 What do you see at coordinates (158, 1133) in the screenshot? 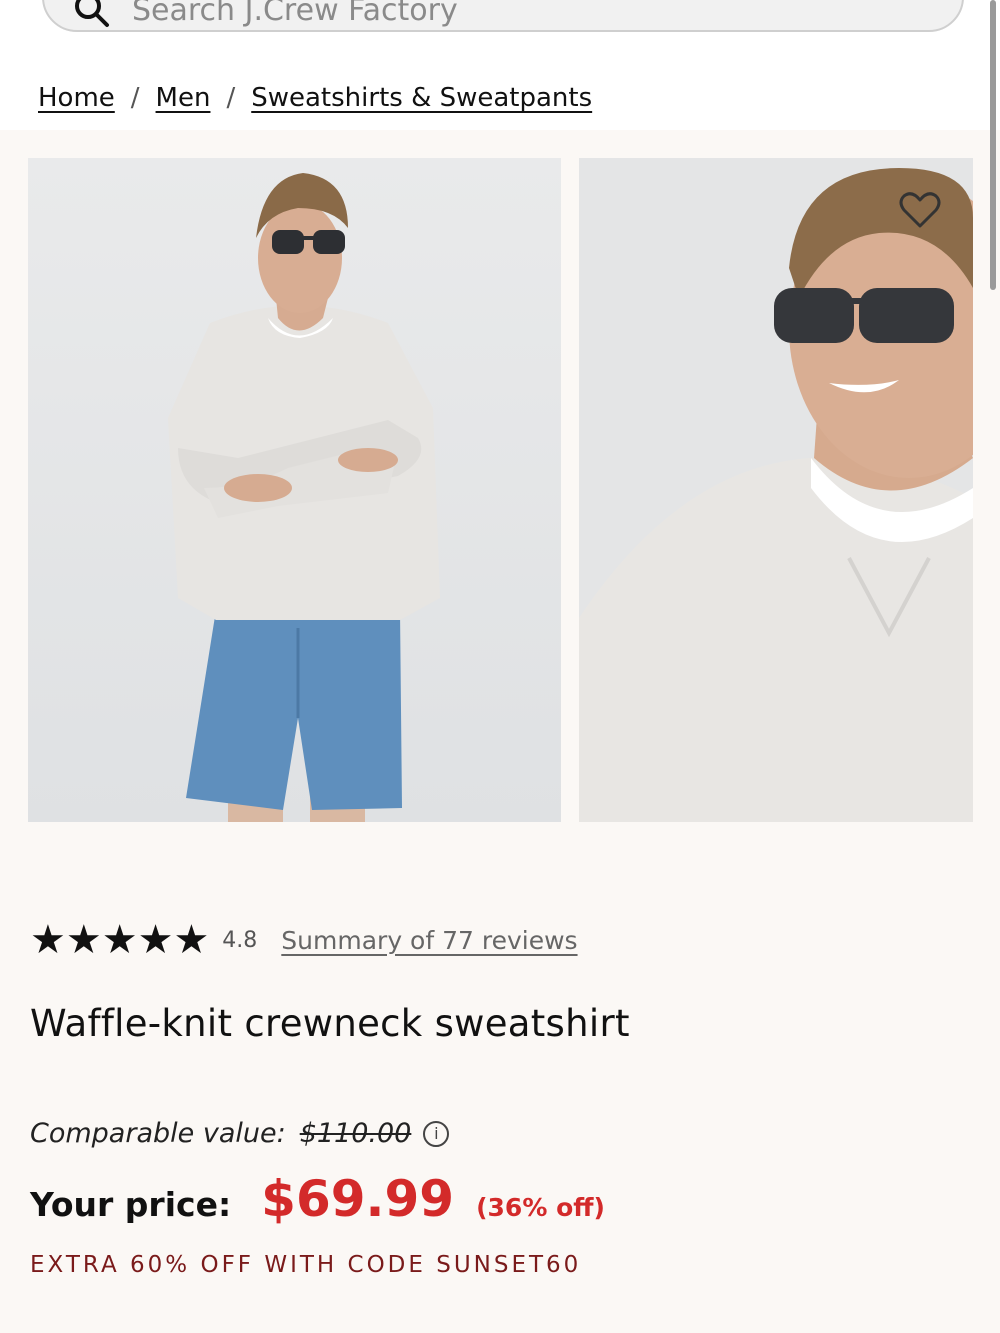
I see `comparable-value-label: Comparable value:` at bounding box center [158, 1133].